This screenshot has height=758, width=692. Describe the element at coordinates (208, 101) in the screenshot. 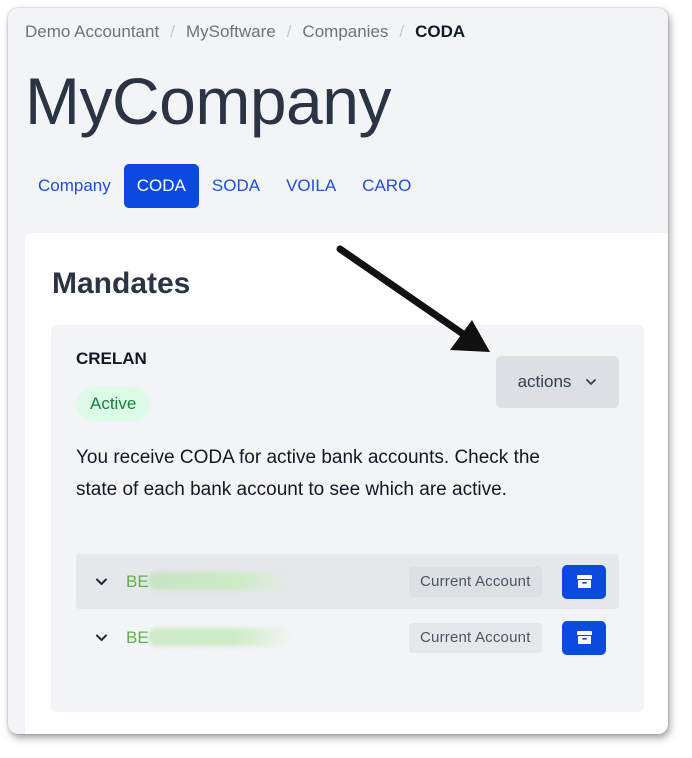

I see `page-title: MyCompany` at that location.